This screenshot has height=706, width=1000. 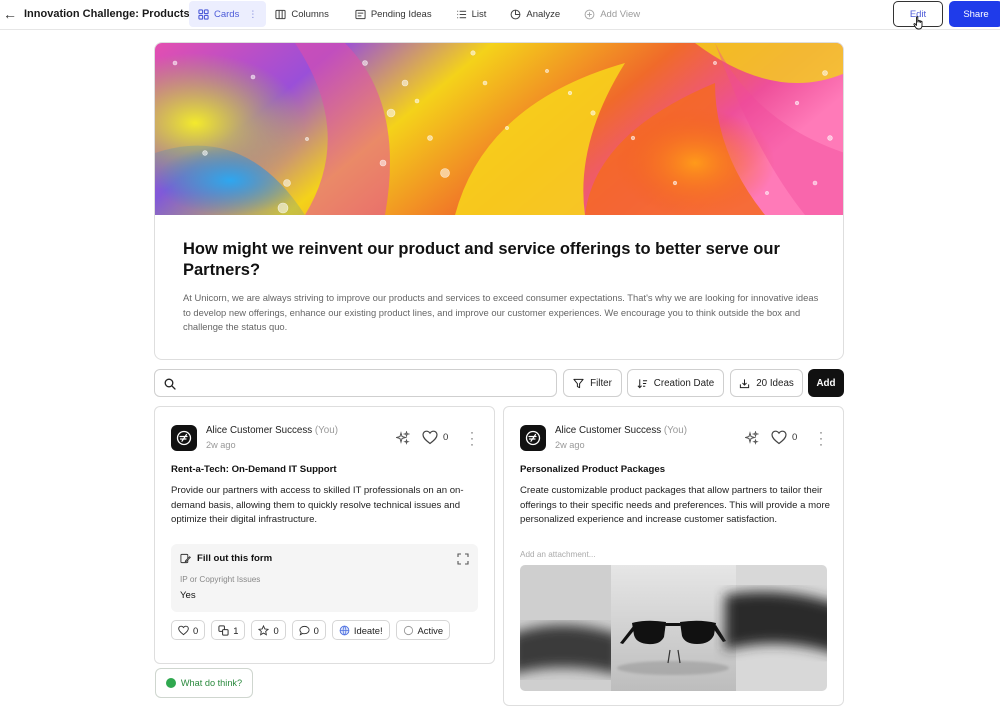 I want to click on idea-actions: 0 1 0 0 Ideate! Active, so click(x=311, y=630).